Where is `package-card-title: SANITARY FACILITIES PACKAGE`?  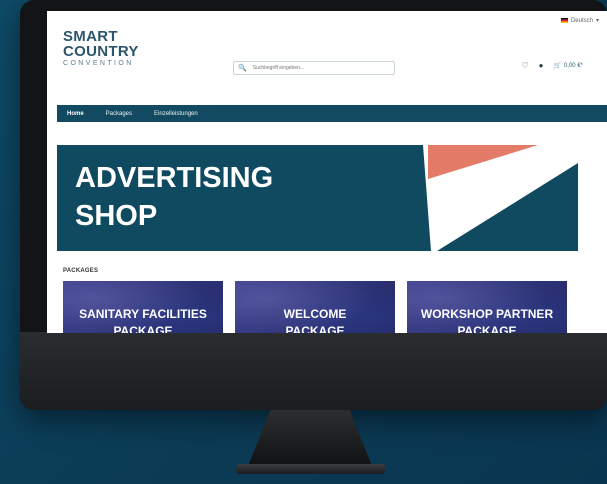 package-card-title: SANITARY FACILITIES PACKAGE is located at coordinates (143, 319).